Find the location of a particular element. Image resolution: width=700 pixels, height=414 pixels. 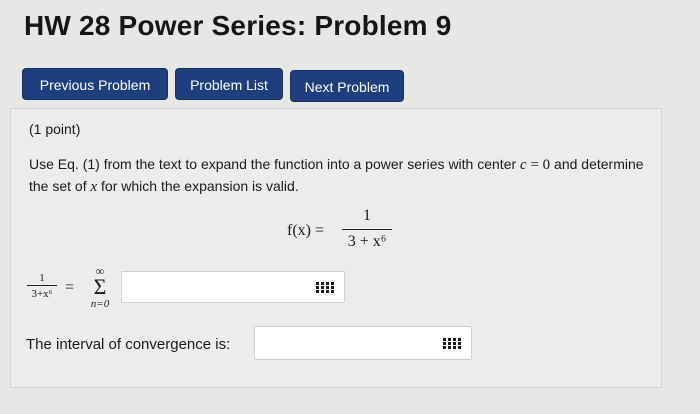

problem-list-button: Problem List is located at coordinates (229, 84).